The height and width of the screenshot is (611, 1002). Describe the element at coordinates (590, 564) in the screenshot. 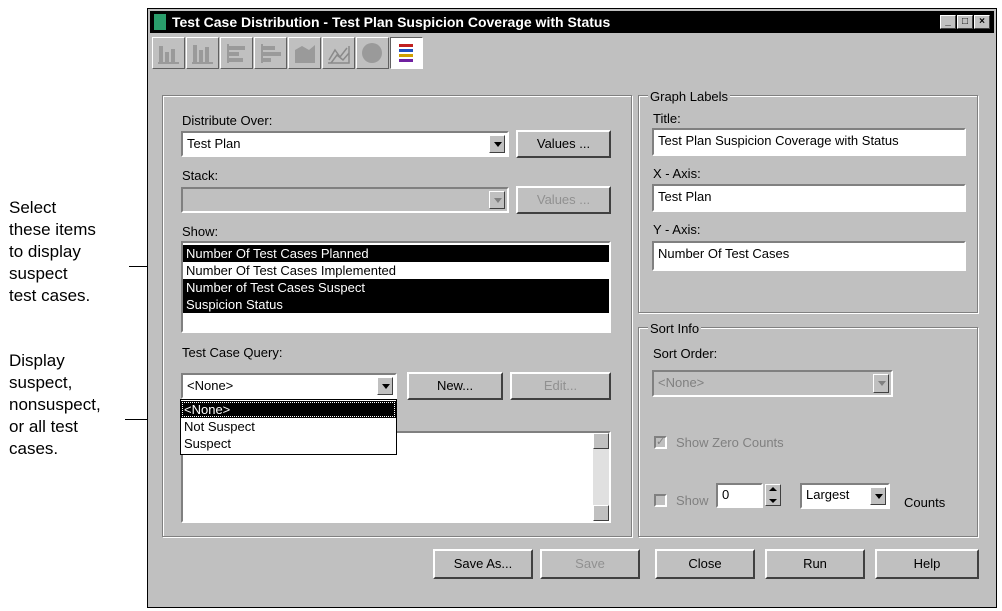

I see `save-button: Save` at that location.